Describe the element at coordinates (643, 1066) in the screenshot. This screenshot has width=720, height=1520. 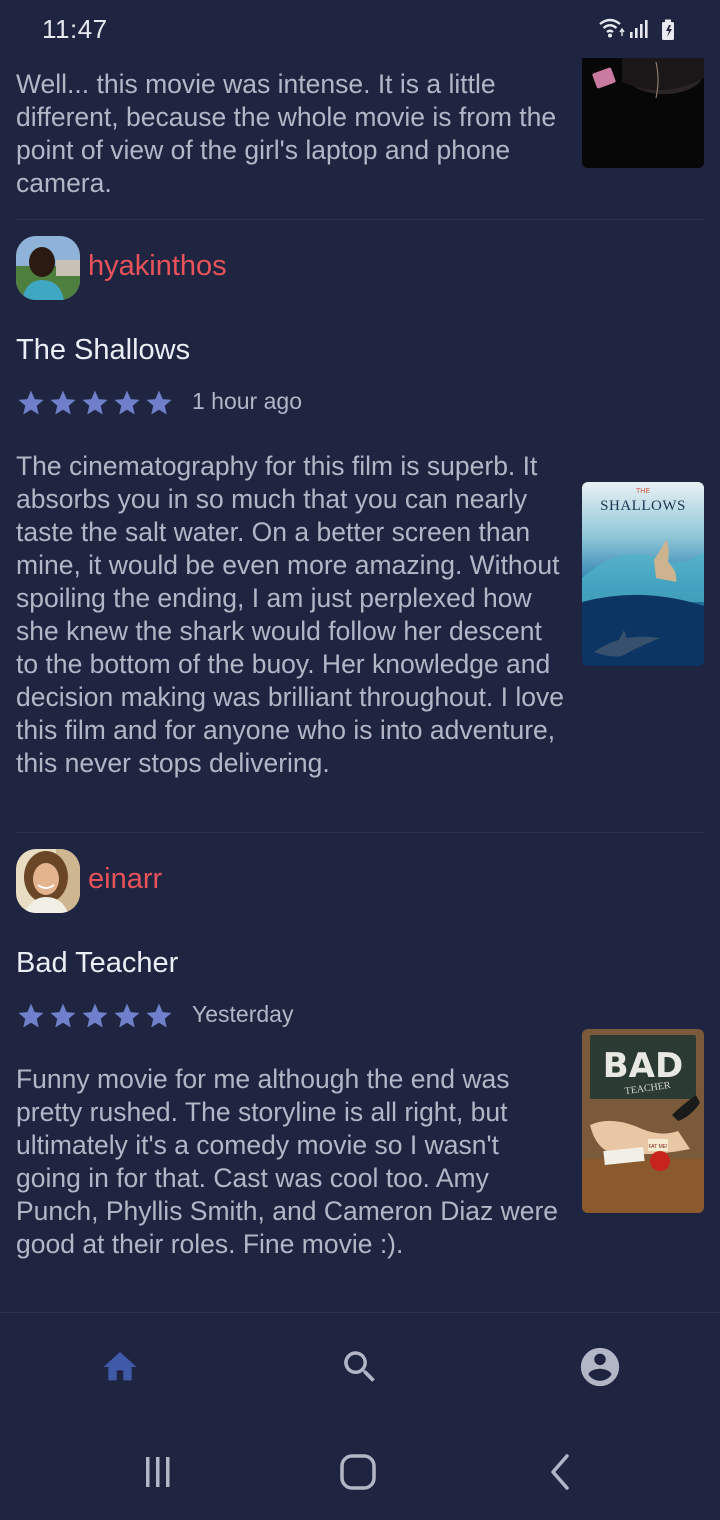
I see `poster-title: BAD` at that location.